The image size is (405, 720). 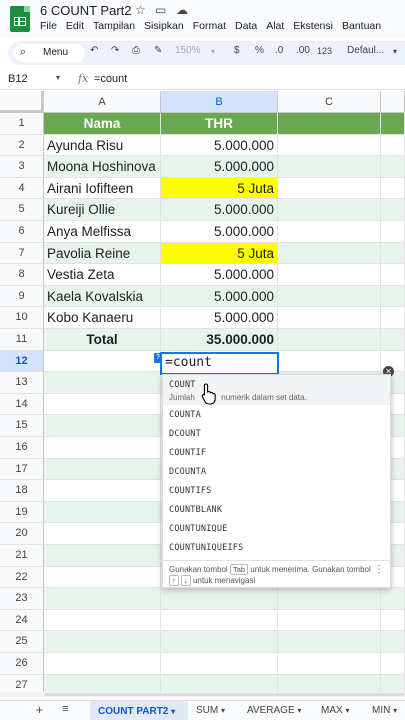 What do you see at coordinates (22, 534) in the screenshot?
I see `row-header: 20` at bounding box center [22, 534].